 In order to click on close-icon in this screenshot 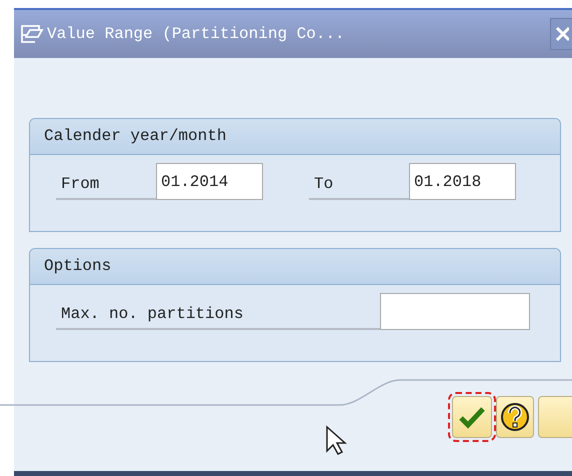, I will do `click(562, 34)`.